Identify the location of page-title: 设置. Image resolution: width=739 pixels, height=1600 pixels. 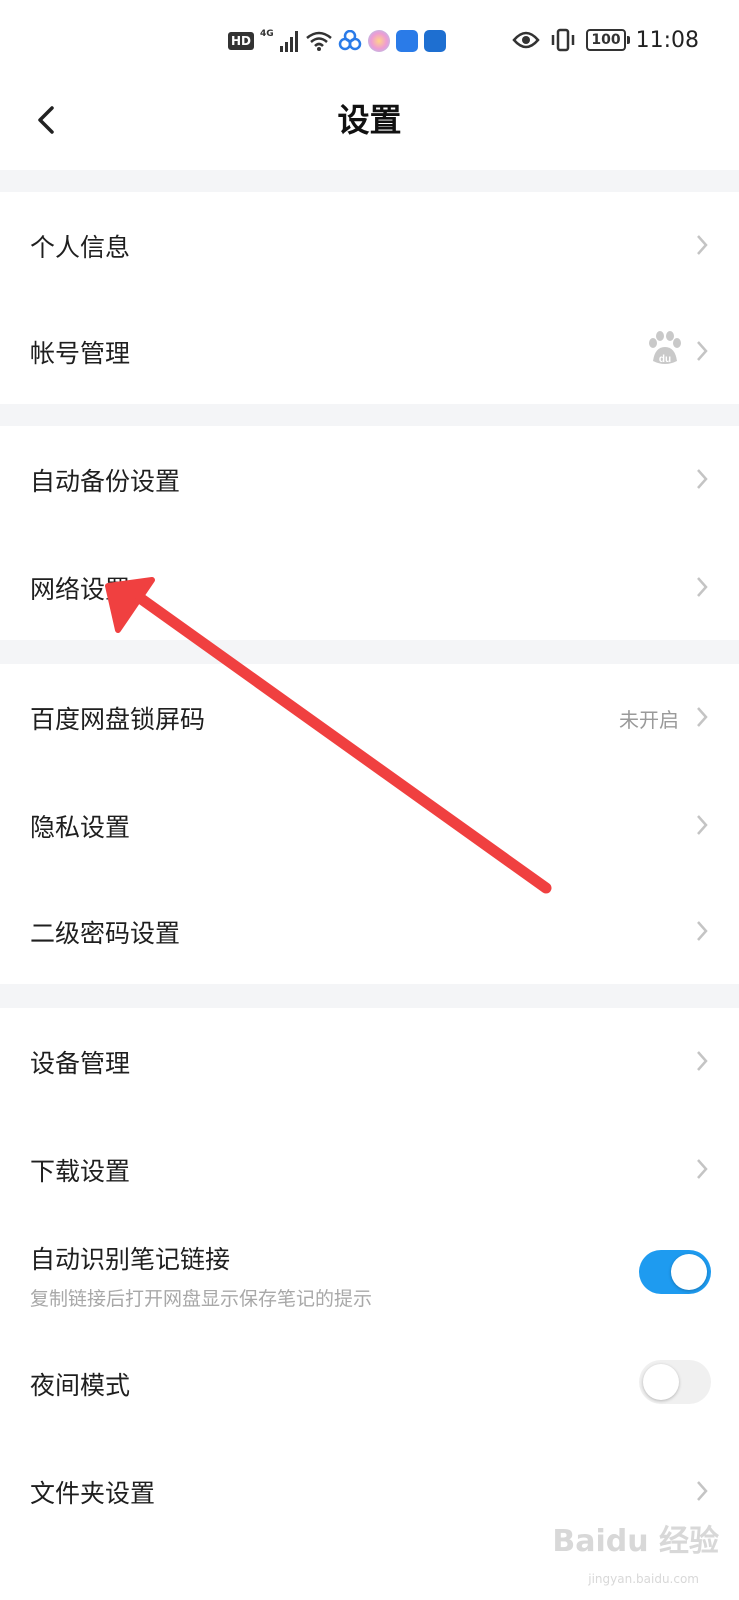
(369, 120).